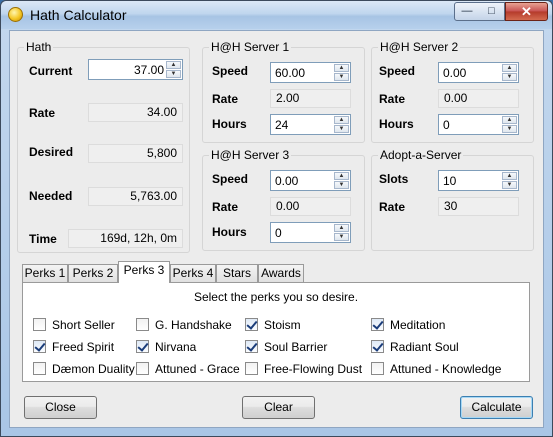  What do you see at coordinates (125, 238) in the screenshot?
I see `time-value: 169d, 12h, 0m` at bounding box center [125, 238].